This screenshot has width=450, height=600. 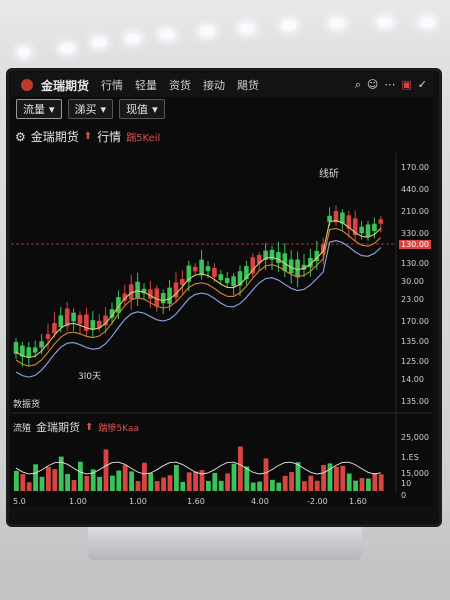 I want to click on volume-ma-line, so click(x=198, y=468).